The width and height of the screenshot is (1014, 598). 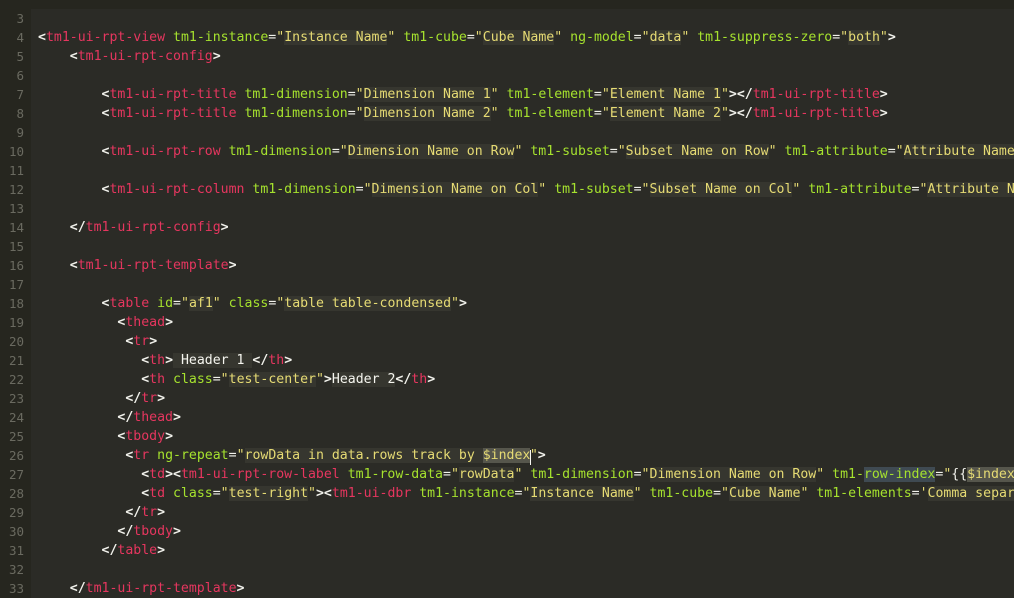 What do you see at coordinates (368, 303) in the screenshot?
I see `attribute-value: table table-condensed` at bounding box center [368, 303].